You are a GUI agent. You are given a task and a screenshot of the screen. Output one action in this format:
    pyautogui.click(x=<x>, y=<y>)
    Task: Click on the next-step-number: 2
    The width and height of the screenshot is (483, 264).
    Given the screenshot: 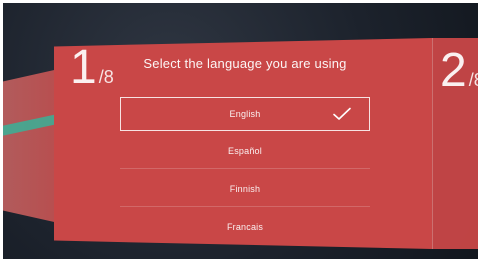 What is the action you would take?
    pyautogui.click(x=453, y=70)
    